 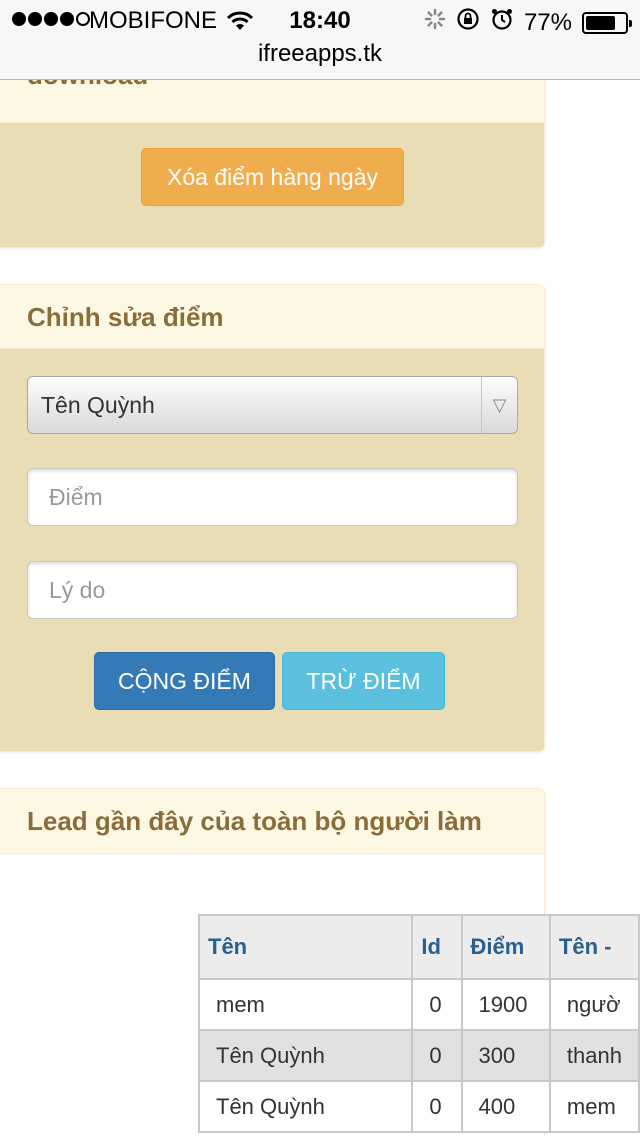 What do you see at coordinates (184, 681) in the screenshot?
I see `add-score-button: CỘNG ĐIỂM` at bounding box center [184, 681].